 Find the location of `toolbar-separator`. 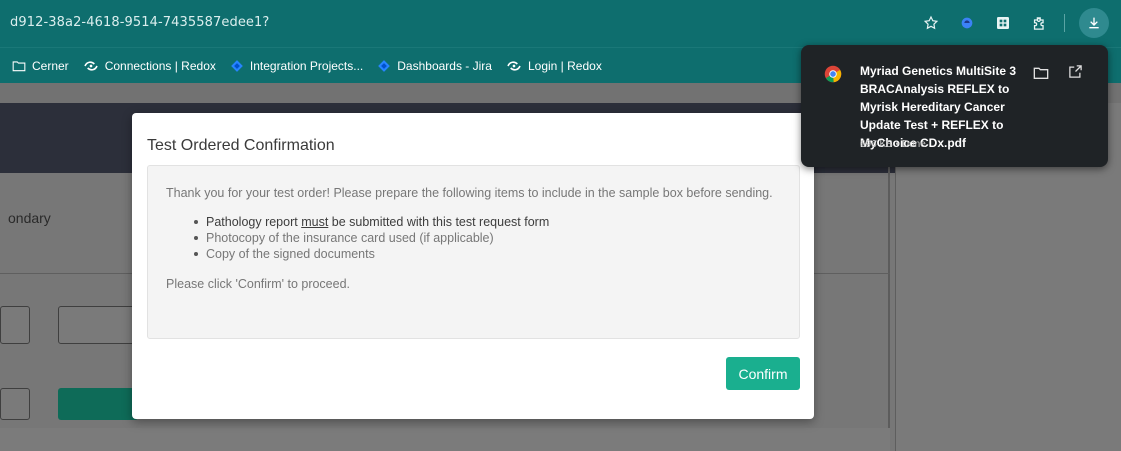

toolbar-separator is located at coordinates (1064, 23).